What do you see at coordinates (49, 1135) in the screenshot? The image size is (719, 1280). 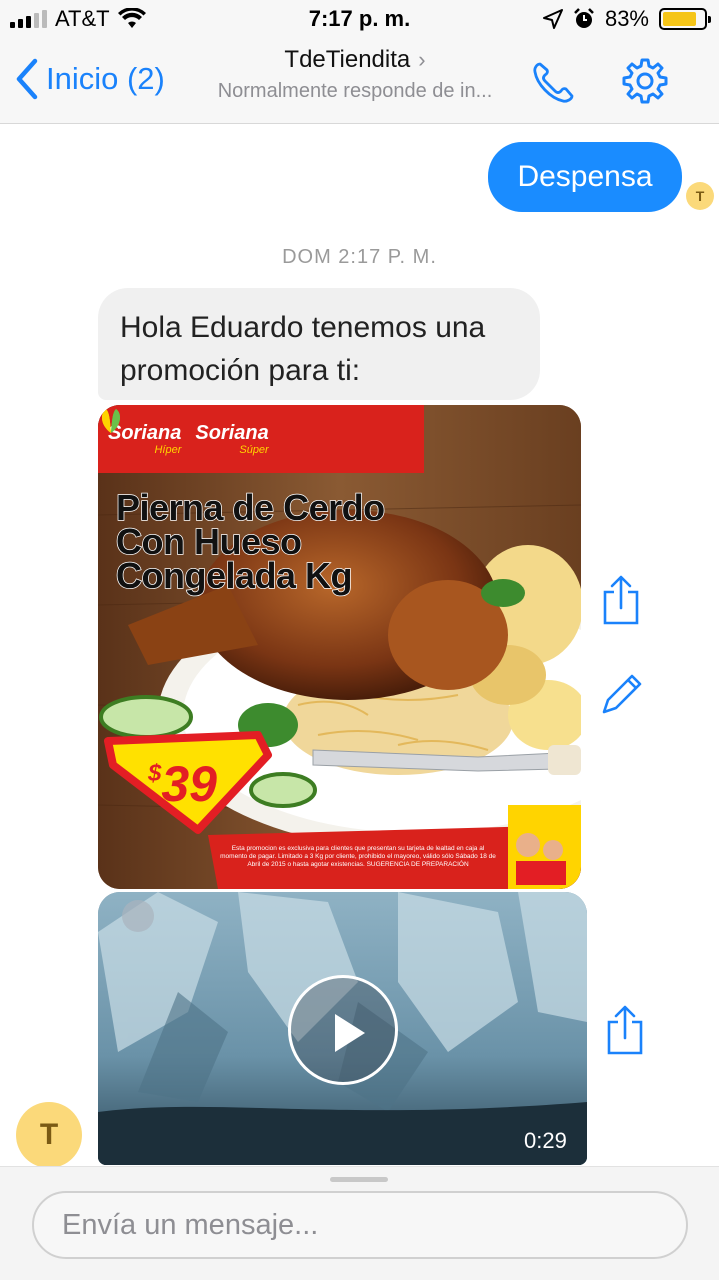 I see `sender-avatar: T` at bounding box center [49, 1135].